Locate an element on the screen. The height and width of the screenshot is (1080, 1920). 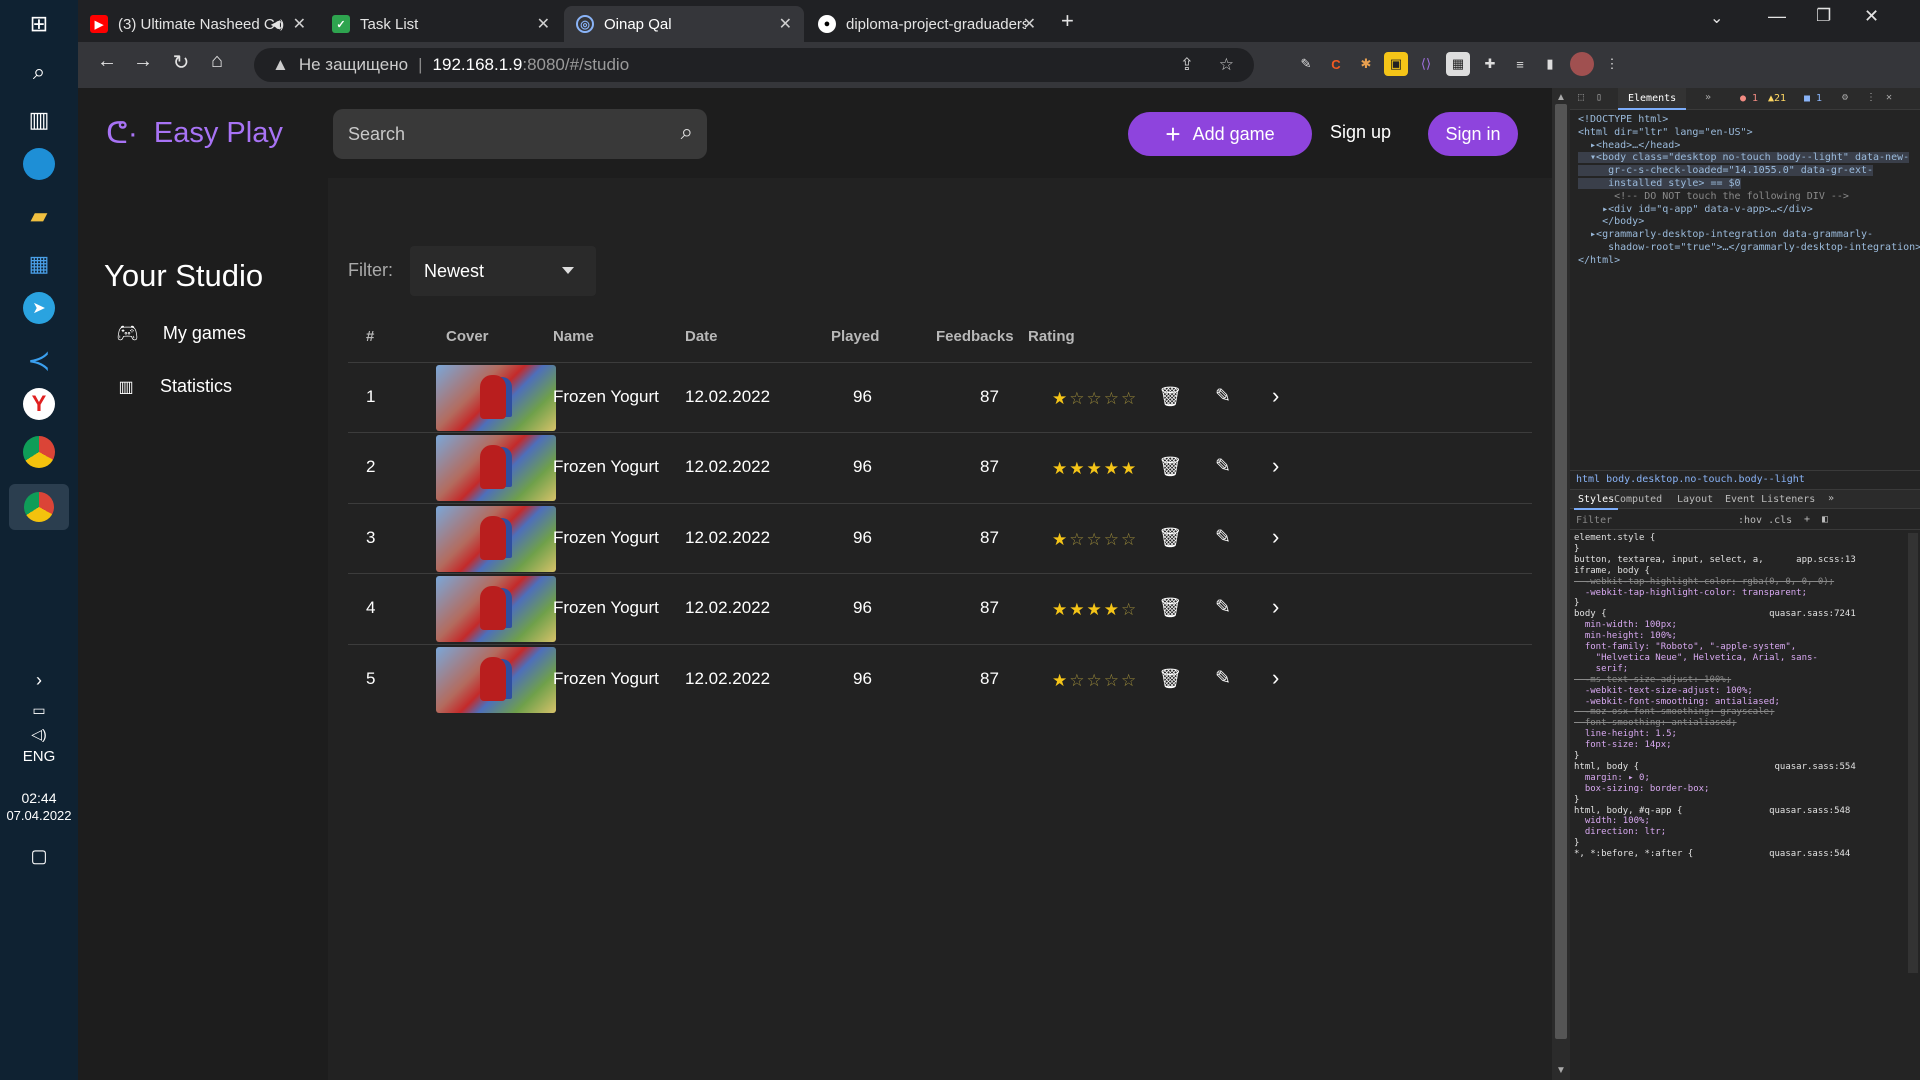
extension-pen-icon: ✎ is located at coordinates (1306, 64).